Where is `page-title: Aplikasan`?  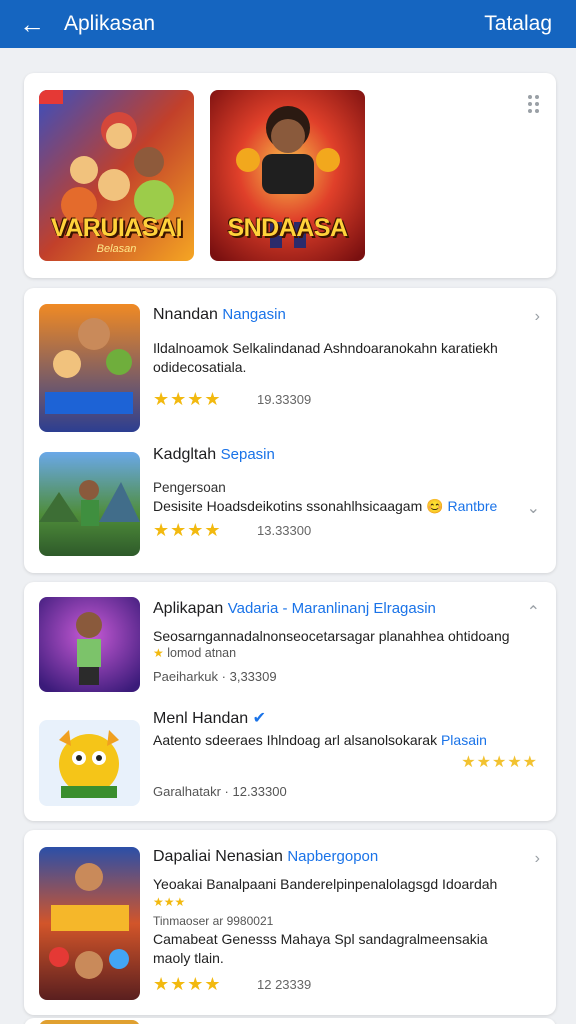
page-title: Aplikasan is located at coordinates (110, 23).